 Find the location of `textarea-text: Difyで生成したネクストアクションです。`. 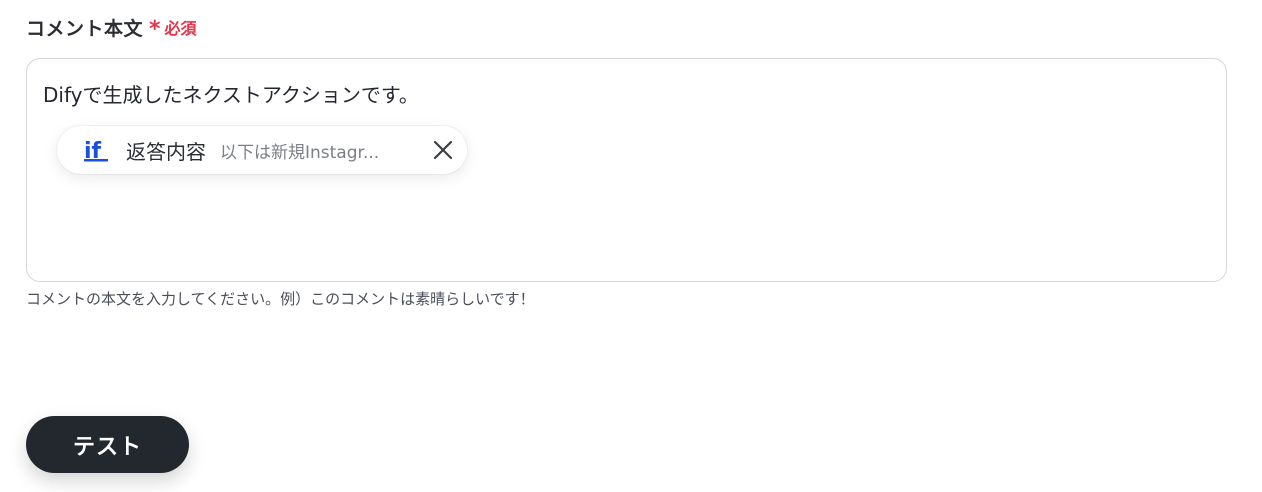

textarea-text: Difyで生成したネクストアクションです。 is located at coordinates (231, 93).